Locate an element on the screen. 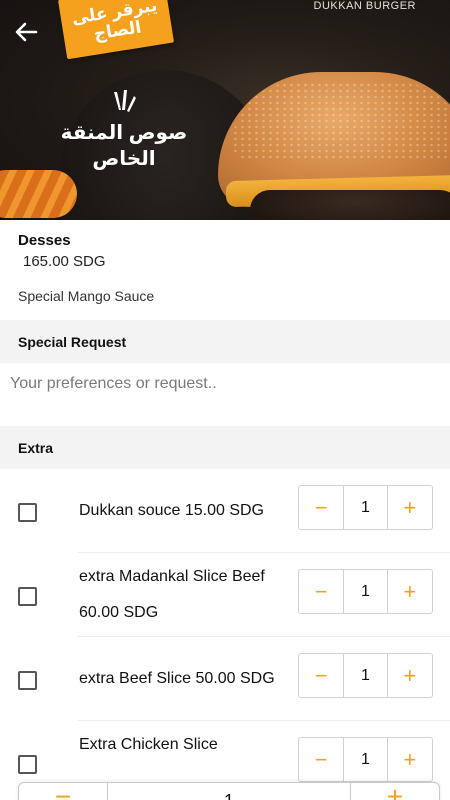 The height and width of the screenshot is (800, 450). item-name: Desses is located at coordinates (44, 240).